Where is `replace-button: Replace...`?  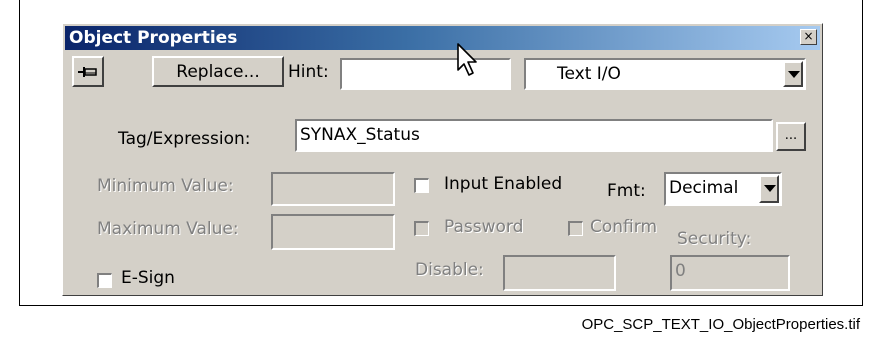 replace-button: Replace... is located at coordinates (218, 71).